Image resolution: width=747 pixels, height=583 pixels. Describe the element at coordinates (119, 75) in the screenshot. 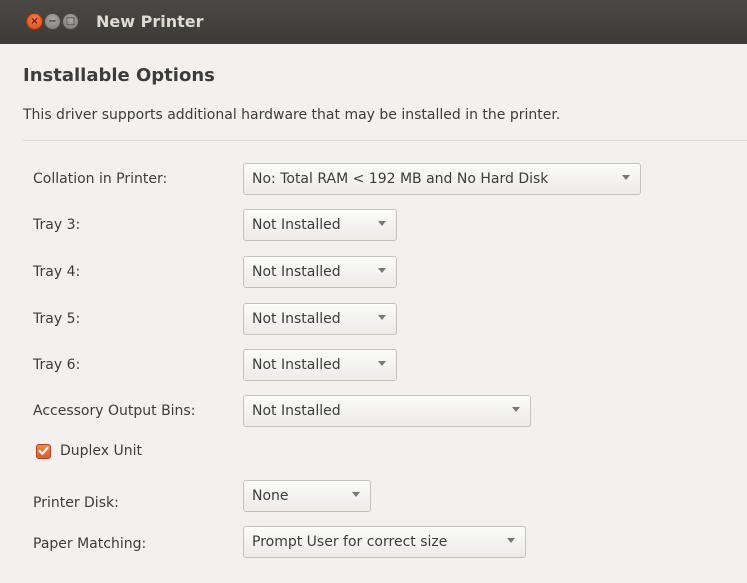

I see `page-title: Installable Options` at that location.